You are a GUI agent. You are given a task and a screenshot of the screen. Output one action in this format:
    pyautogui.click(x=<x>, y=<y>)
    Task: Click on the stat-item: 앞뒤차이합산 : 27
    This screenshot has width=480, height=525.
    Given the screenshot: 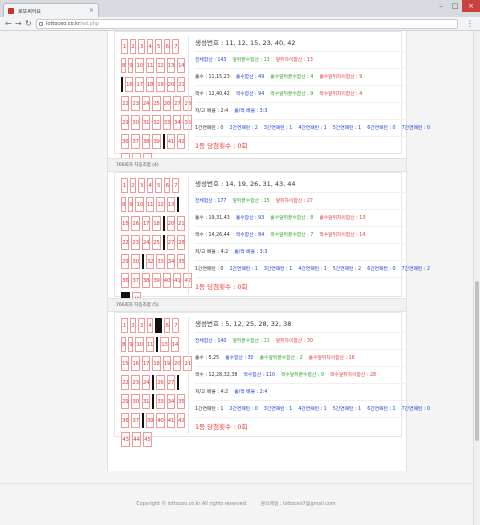 What is the action you would take?
    pyautogui.click(x=294, y=201)
    